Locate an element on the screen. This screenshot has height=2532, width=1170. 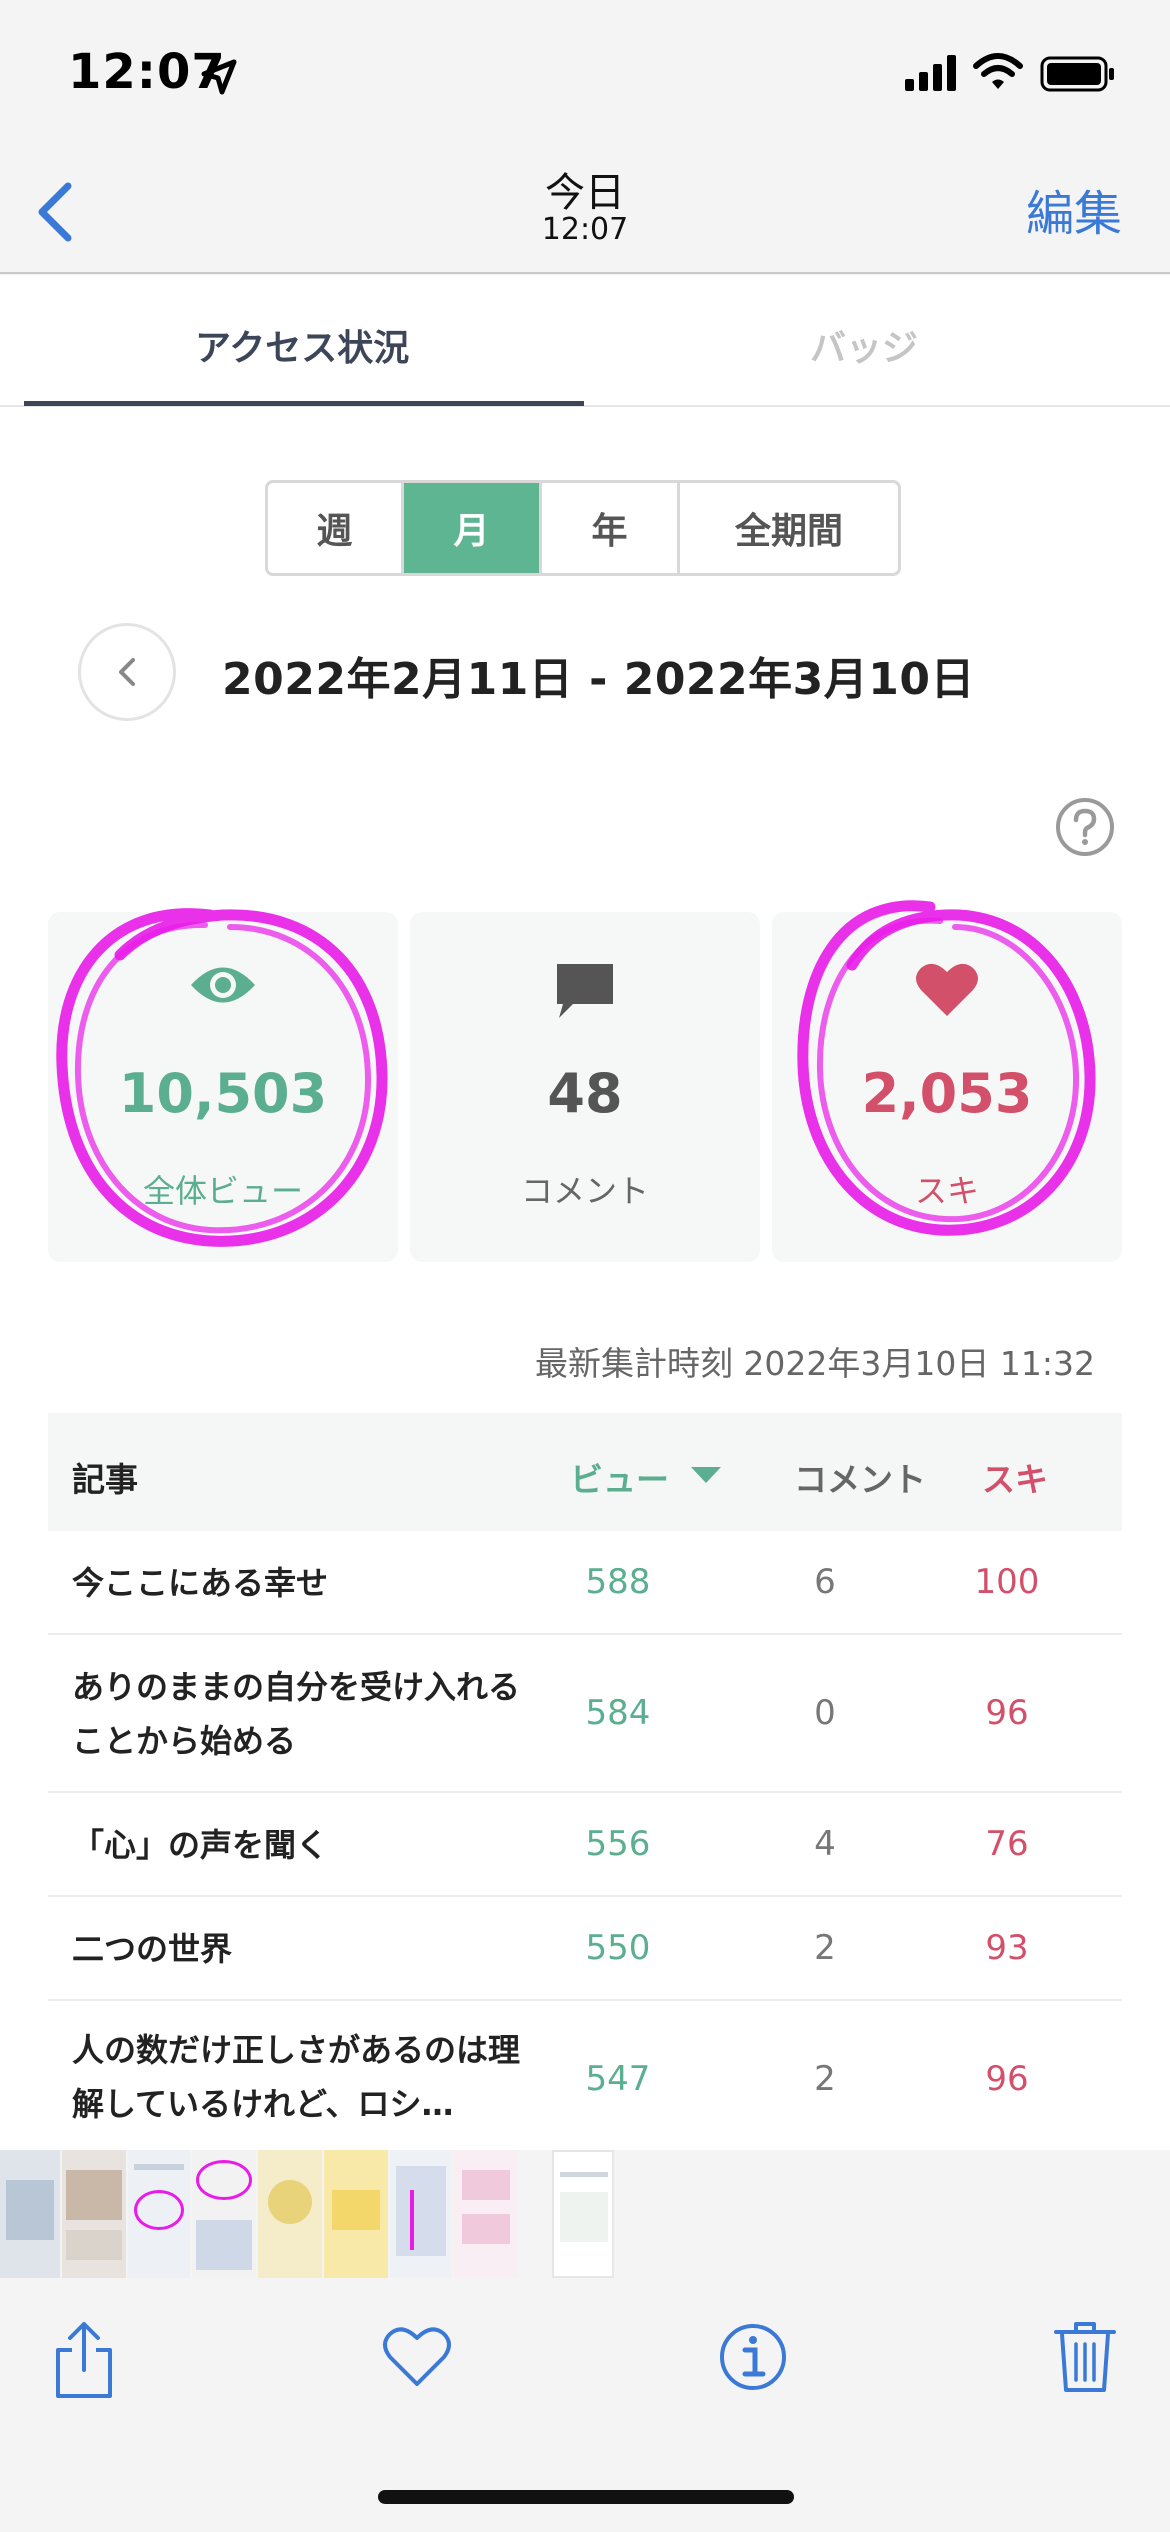
table-row: 二つの世界 550 2 93 is located at coordinates (585, 1949).